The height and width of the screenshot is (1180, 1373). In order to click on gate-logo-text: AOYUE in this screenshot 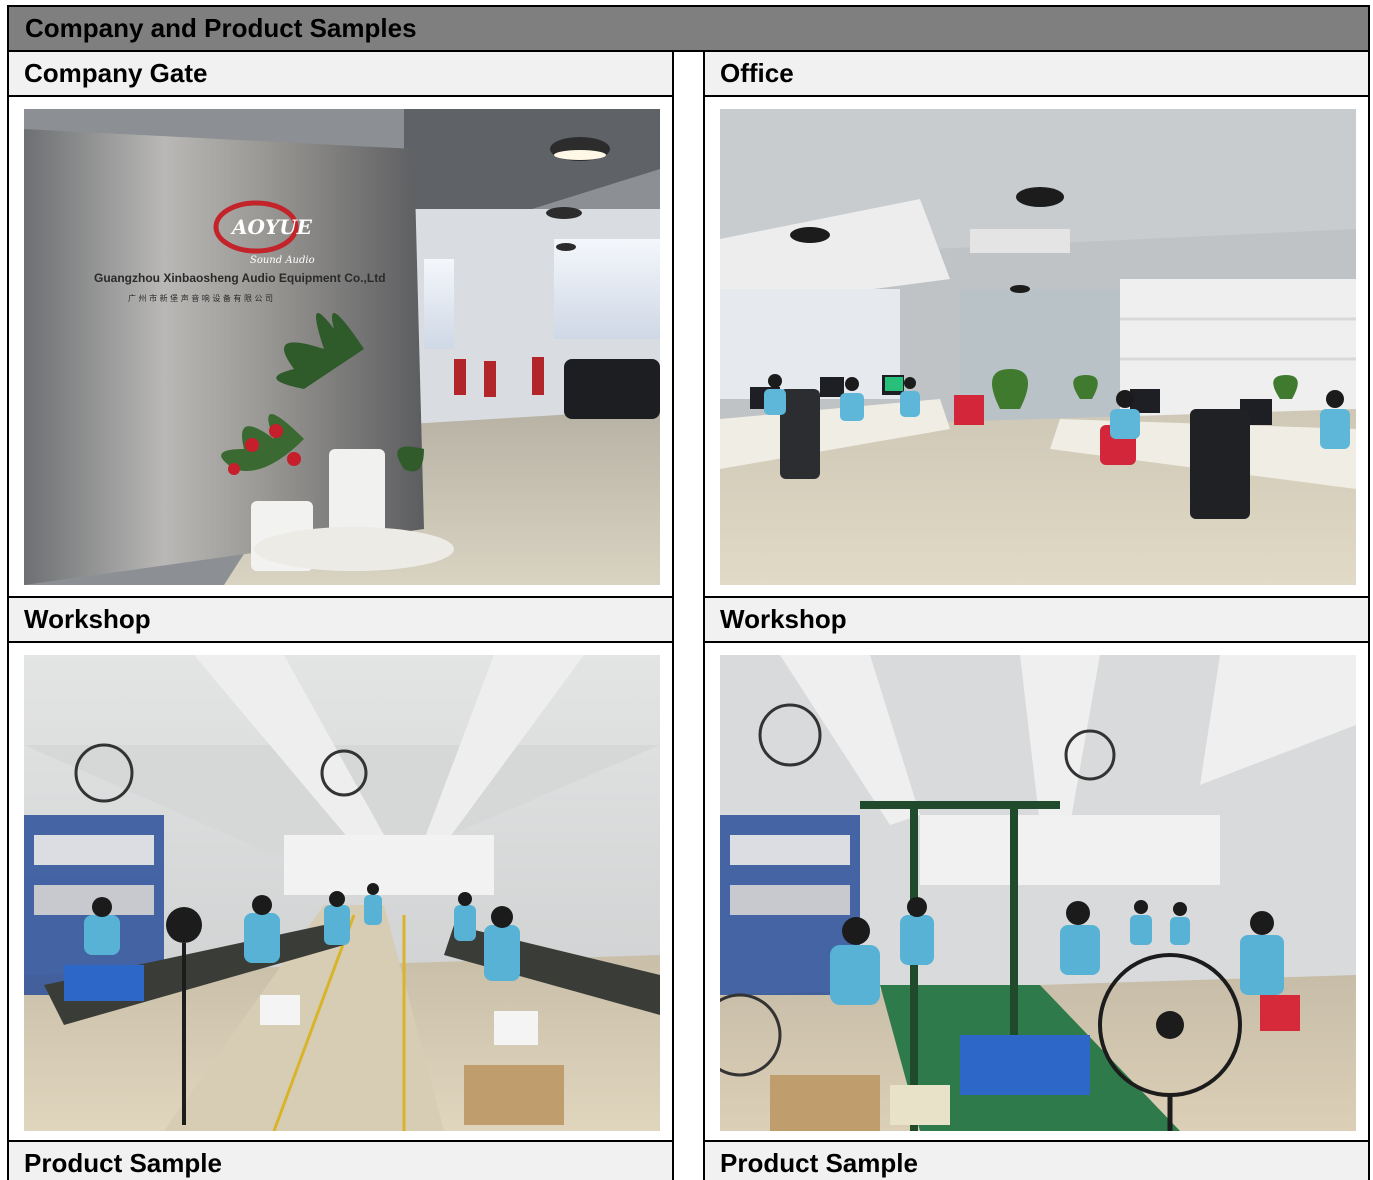, I will do `click(271, 227)`.